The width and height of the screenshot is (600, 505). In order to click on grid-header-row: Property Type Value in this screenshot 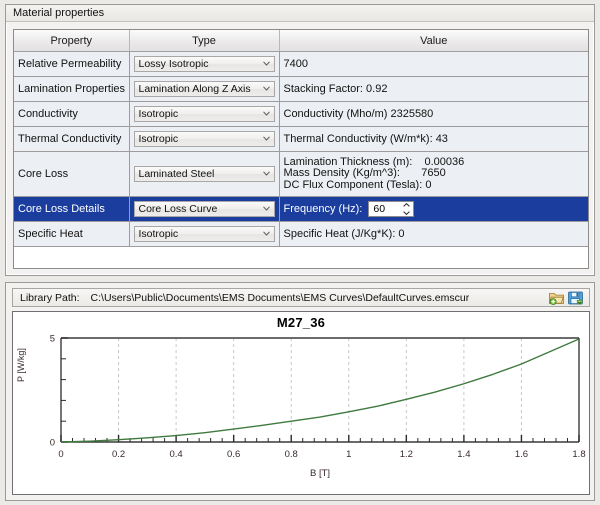, I will do `click(301, 41)`.